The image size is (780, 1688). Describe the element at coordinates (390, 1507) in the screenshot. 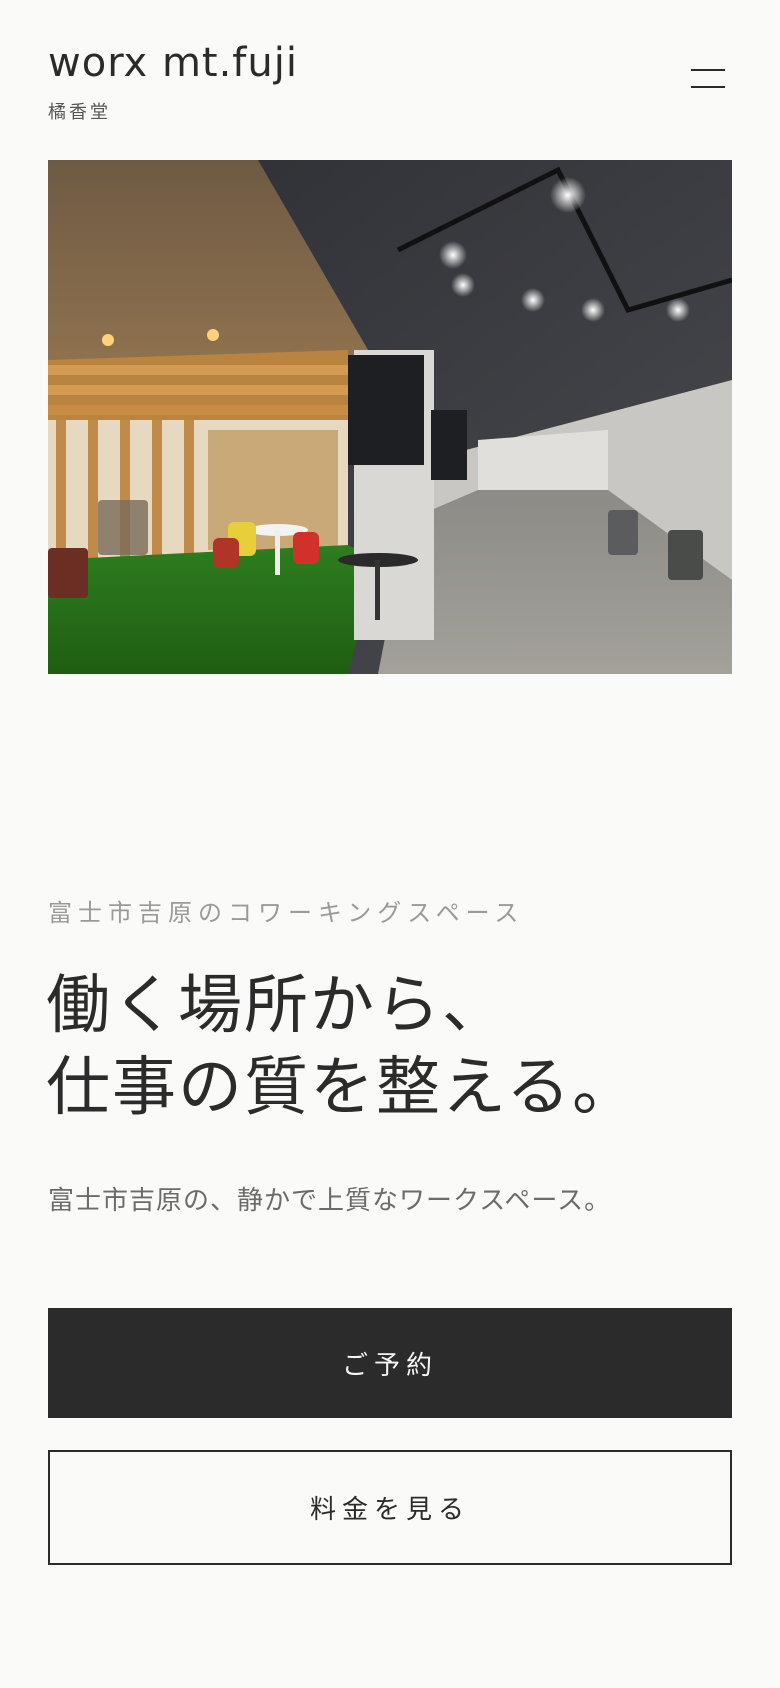

I see `view-pricing-button: 料金を見る` at that location.